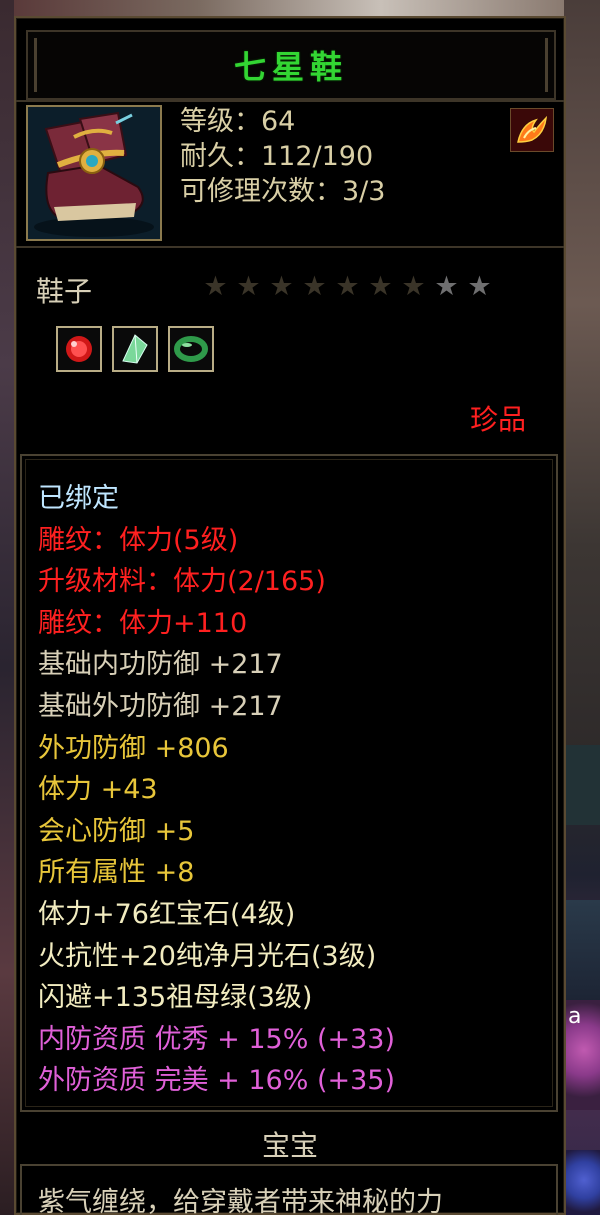 This screenshot has width=600, height=1215. I want to click on item-stats: 等级：64 耐久：112/190 可修理次数：3/3, so click(282, 156).